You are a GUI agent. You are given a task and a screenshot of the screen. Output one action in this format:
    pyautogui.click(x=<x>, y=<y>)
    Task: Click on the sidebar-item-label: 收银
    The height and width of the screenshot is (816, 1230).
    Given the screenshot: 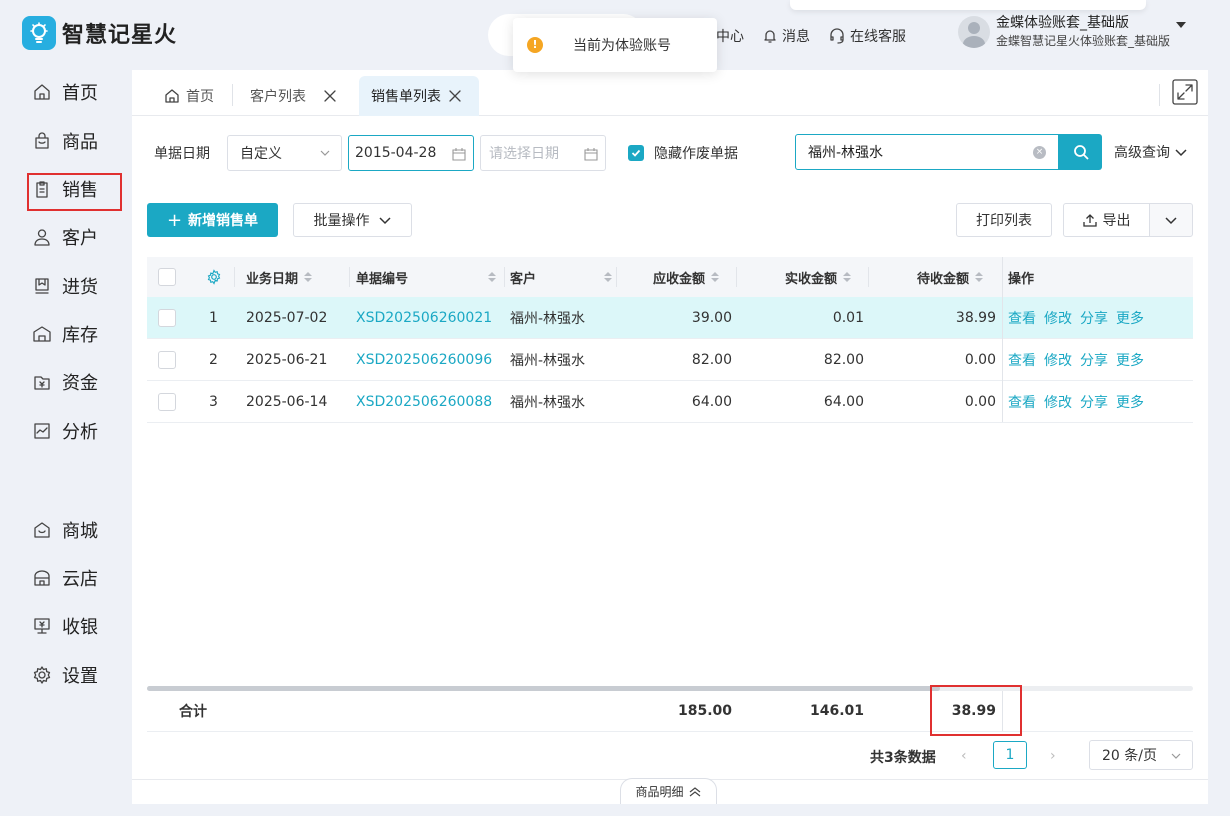 What is the action you would take?
    pyautogui.click(x=80, y=627)
    